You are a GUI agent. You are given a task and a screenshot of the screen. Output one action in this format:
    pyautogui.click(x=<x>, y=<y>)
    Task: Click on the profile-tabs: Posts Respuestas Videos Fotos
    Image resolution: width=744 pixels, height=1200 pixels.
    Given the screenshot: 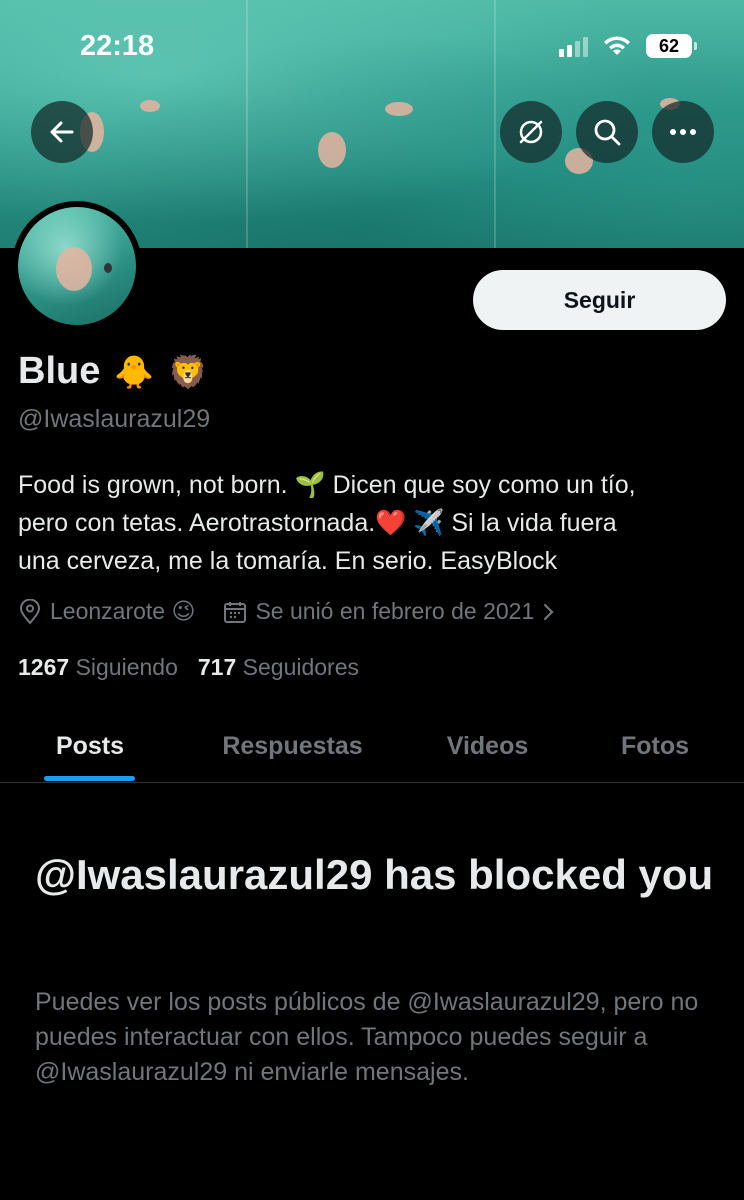 What is the action you would take?
    pyautogui.click(x=372, y=746)
    